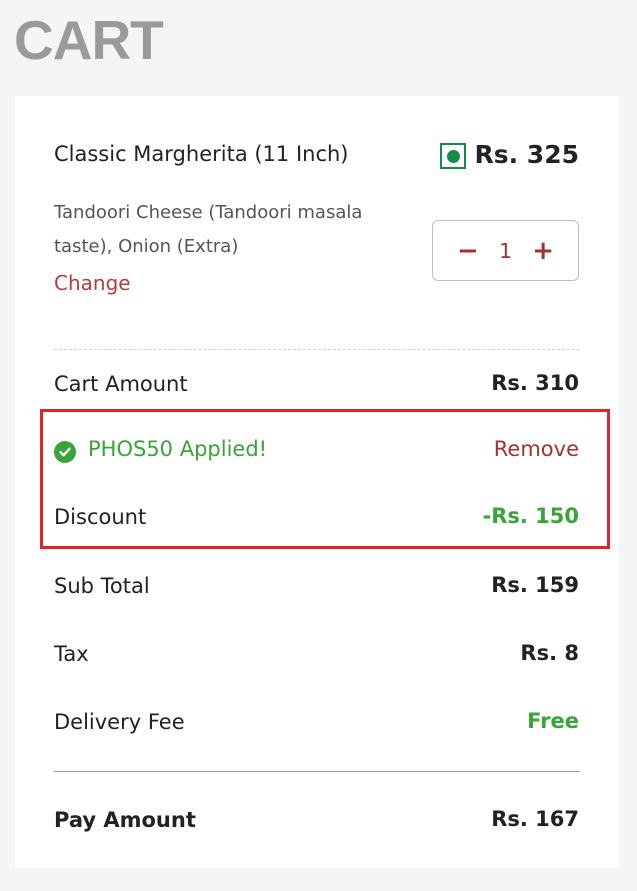  Describe the element at coordinates (89, 40) in the screenshot. I see `page-title: CART` at that location.